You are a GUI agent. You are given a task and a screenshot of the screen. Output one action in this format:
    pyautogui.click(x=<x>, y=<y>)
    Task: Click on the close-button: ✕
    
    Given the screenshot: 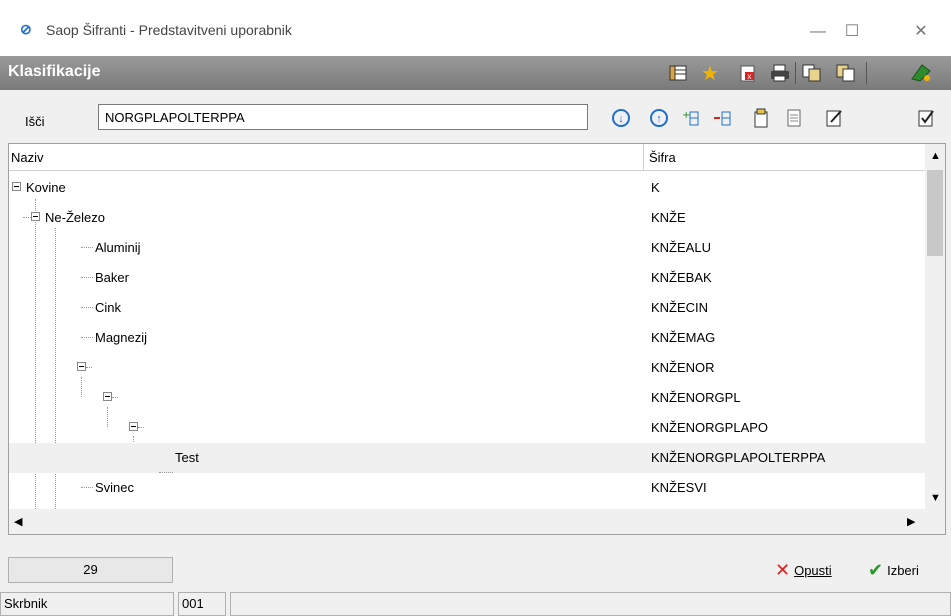 What is the action you would take?
    pyautogui.click(x=921, y=32)
    